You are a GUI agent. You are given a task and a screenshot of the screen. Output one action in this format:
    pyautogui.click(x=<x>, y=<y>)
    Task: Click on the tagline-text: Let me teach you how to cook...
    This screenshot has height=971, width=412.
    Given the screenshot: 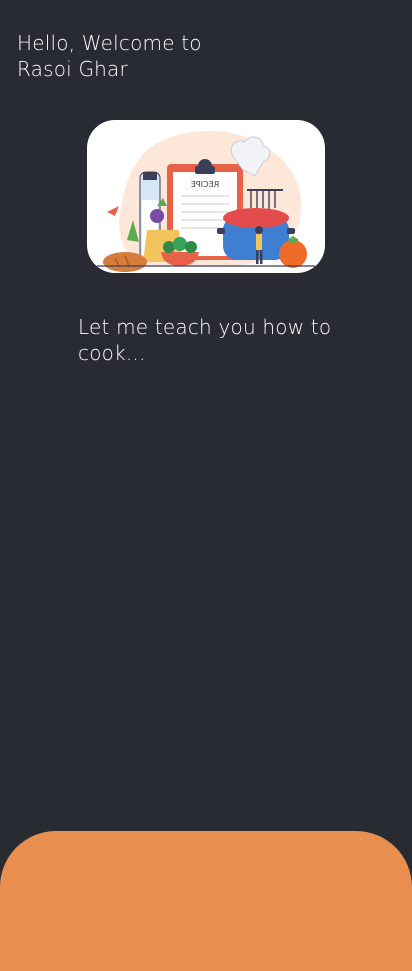 What is the action you would take?
    pyautogui.click(x=205, y=340)
    